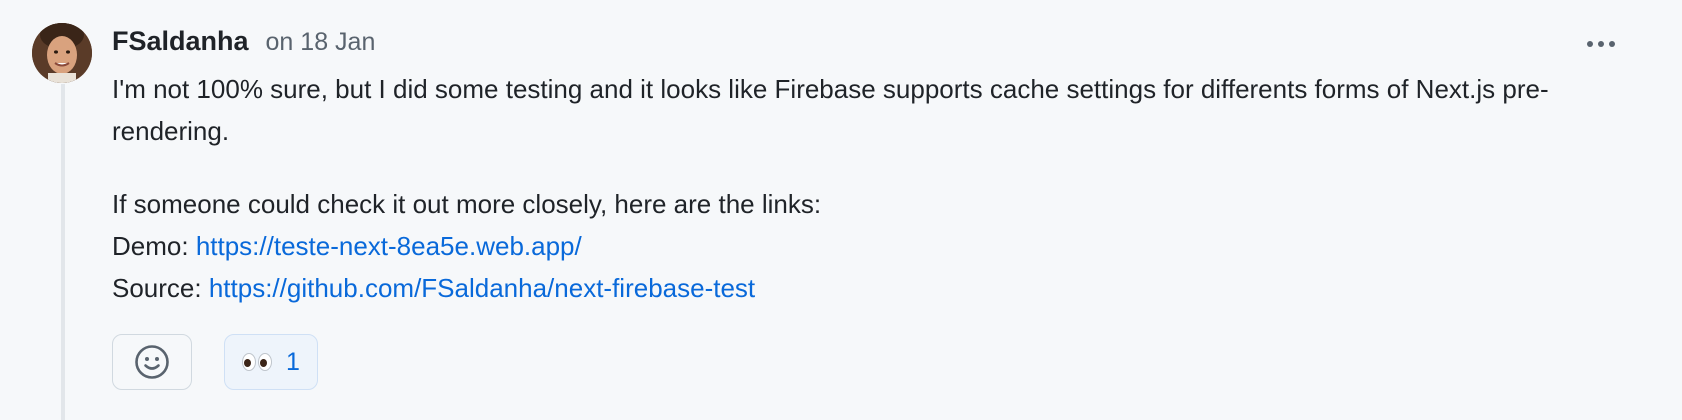 The width and height of the screenshot is (1682, 420). I want to click on reactions-bar: 1, so click(215, 362).